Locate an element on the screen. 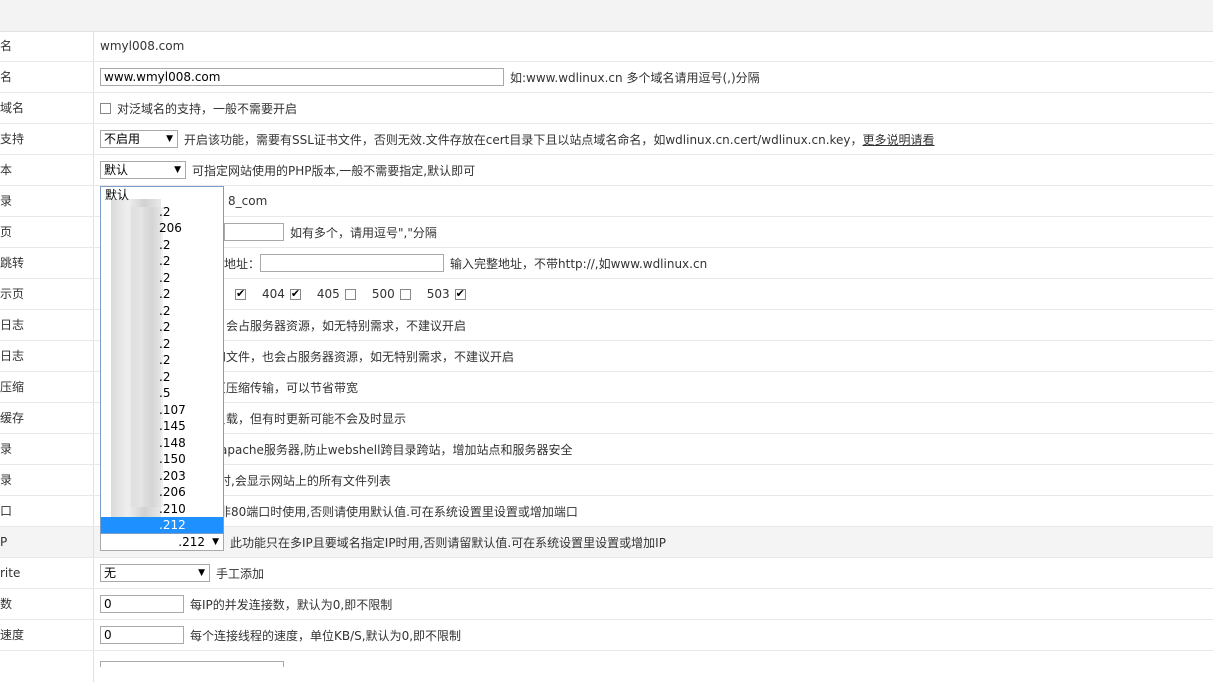 The width and height of the screenshot is (1213, 692). partial-input is located at coordinates (192, 664).